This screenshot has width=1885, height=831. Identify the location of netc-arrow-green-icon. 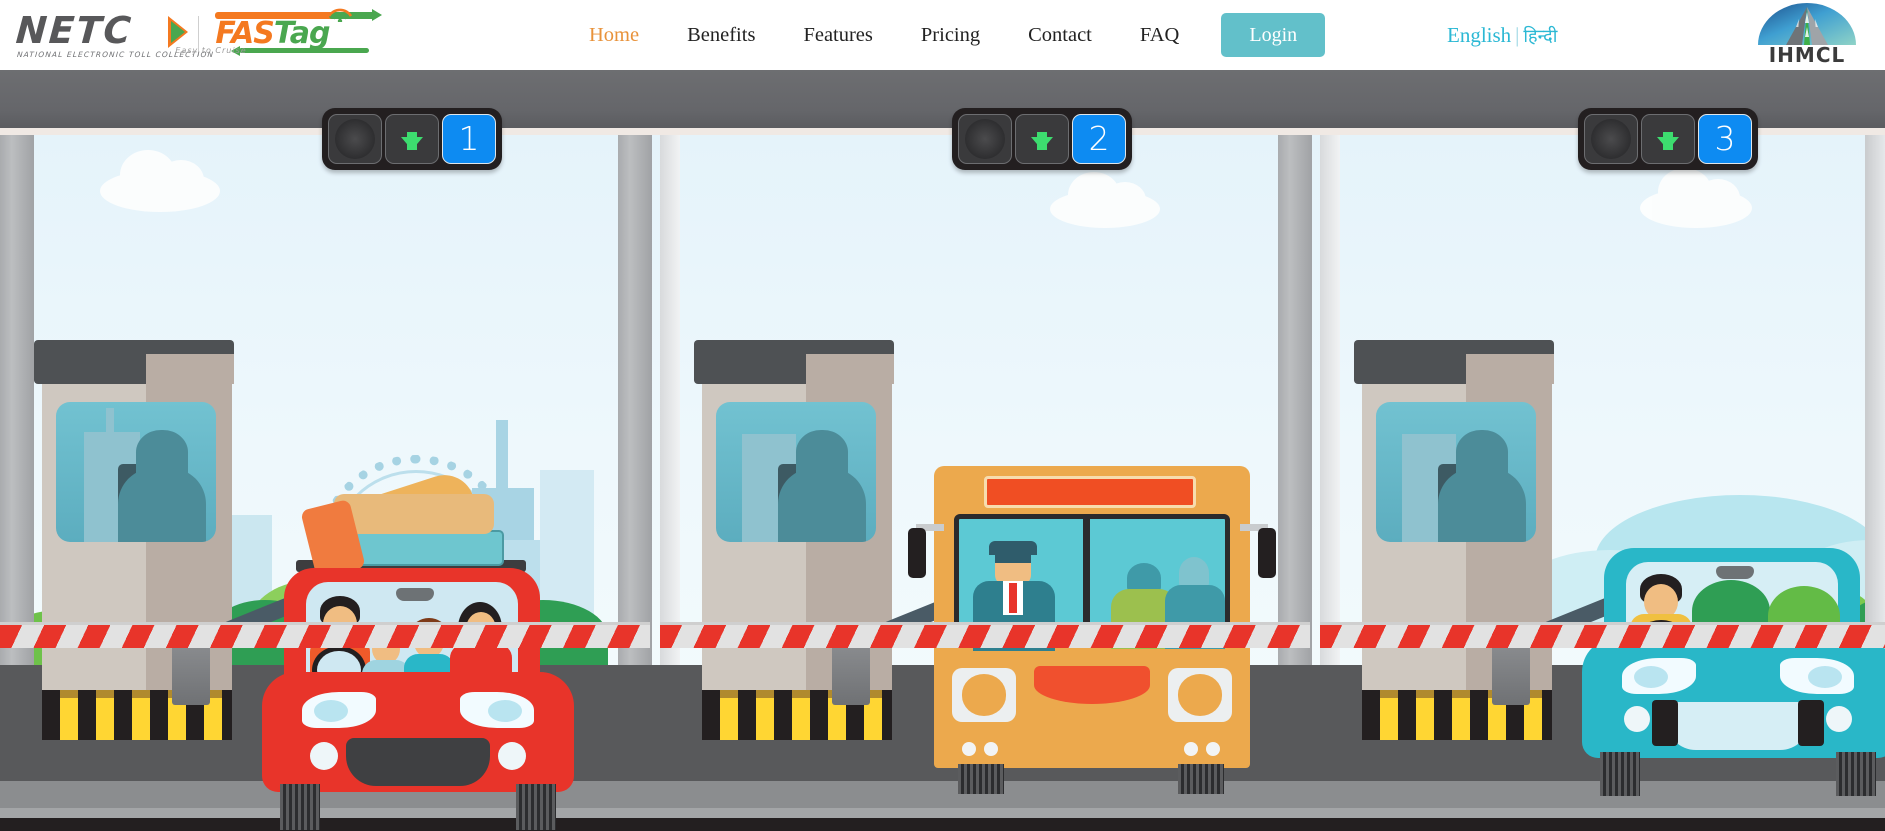
(178, 31).